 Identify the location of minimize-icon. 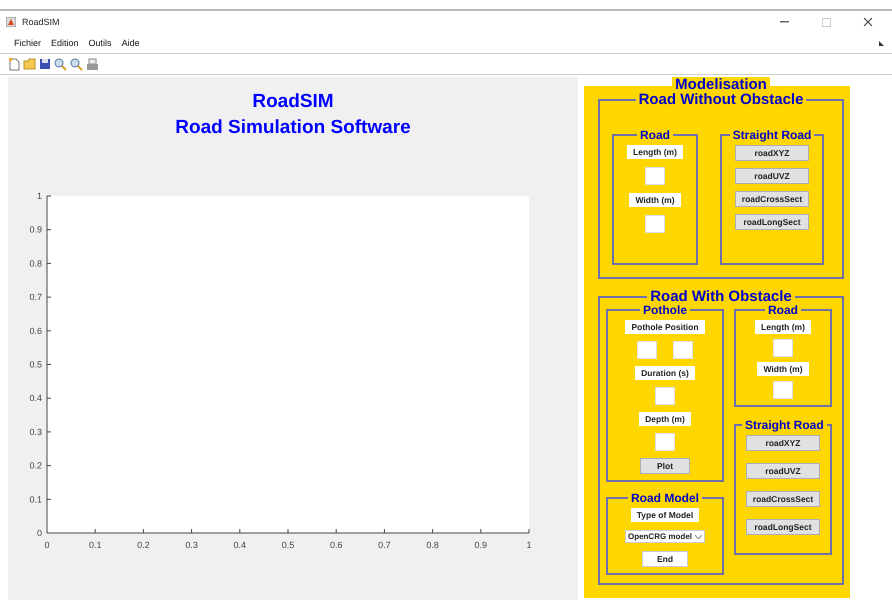
(784, 22).